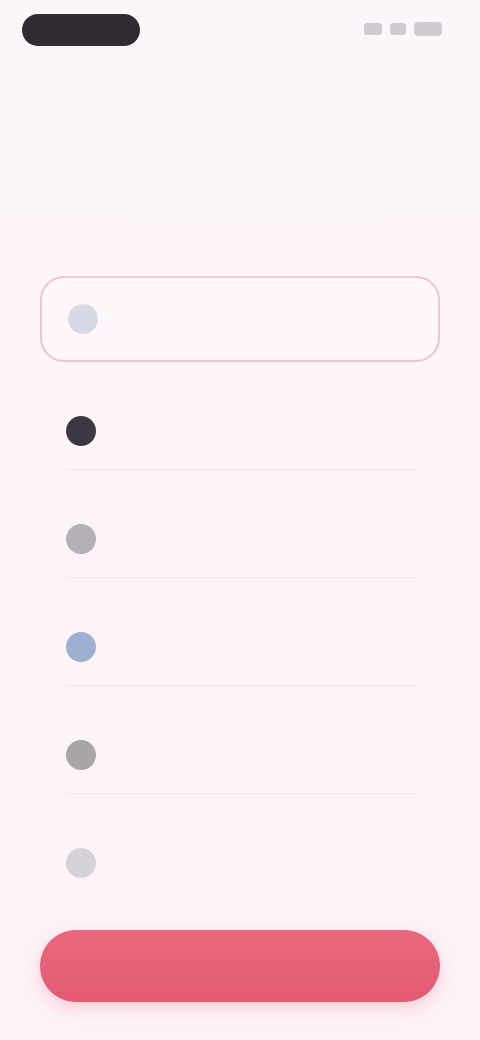 This screenshot has width=480, height=1040. Describe the element at coordinates (240, 966) in the screenshot. I see `continue-button` at that location.